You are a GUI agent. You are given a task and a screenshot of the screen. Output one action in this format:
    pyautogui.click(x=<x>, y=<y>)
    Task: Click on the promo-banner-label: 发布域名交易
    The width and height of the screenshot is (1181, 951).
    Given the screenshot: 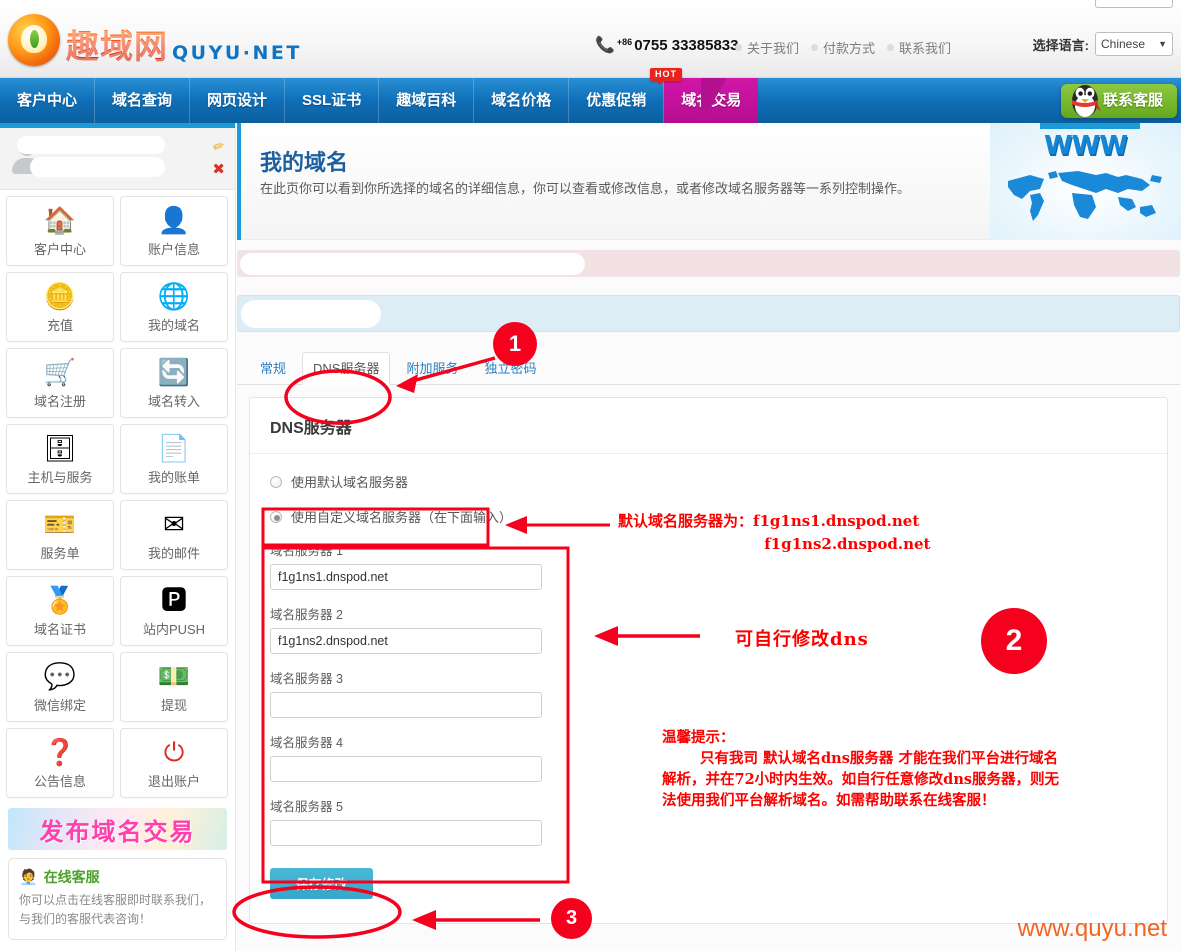 What is the action you would take?
    pyautogui.click(x=117, y=832)
    